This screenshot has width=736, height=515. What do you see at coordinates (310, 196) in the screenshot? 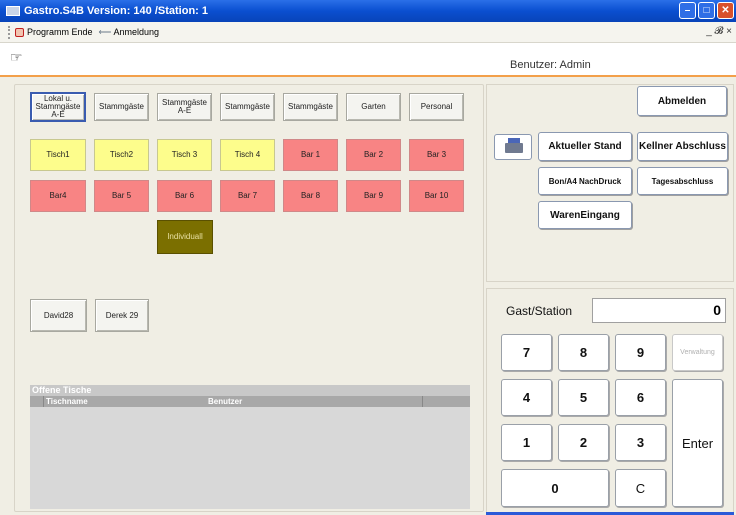
I see `table-button: Bar 8` at bounding box center [310, 196].